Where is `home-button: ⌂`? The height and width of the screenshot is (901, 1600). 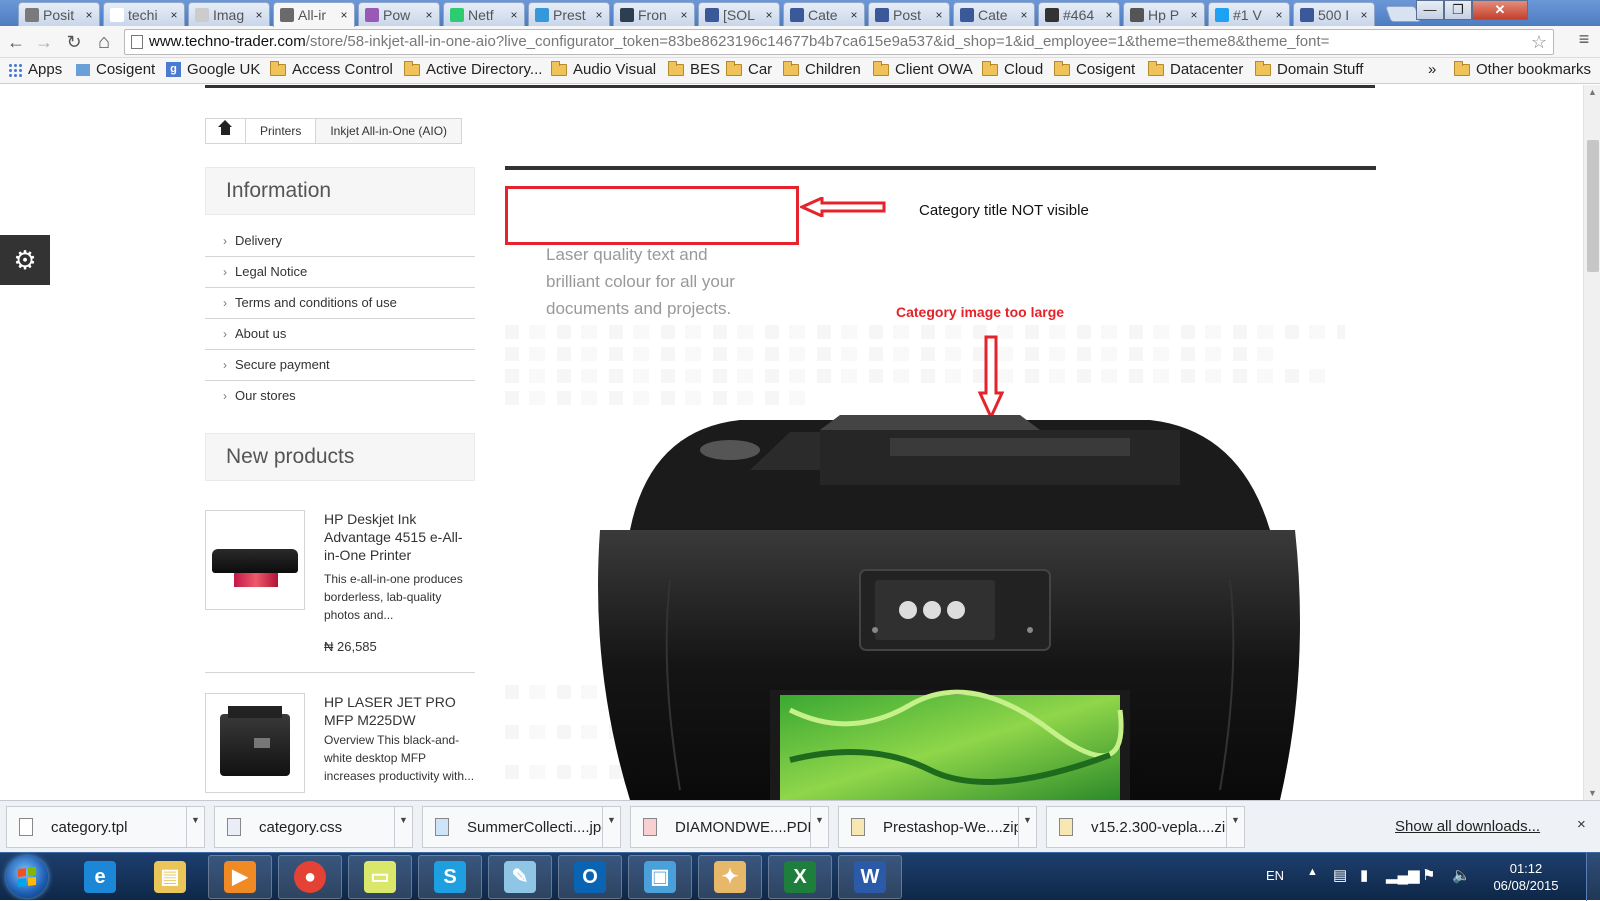
home-button: ⌂ is located at coordinates (104, 42).